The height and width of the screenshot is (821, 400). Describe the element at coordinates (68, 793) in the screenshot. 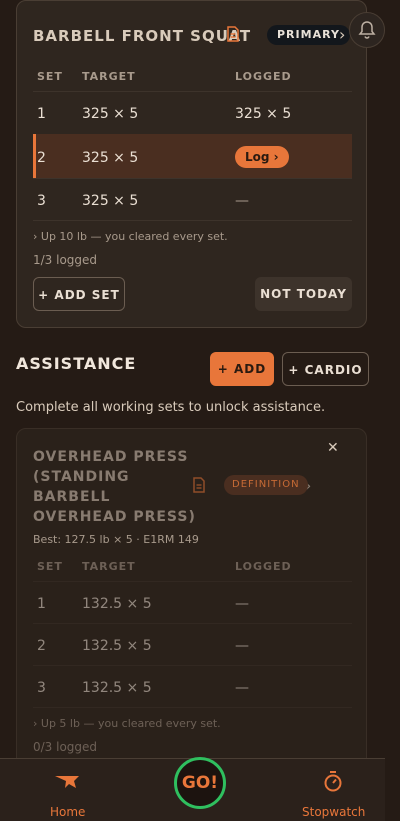

I see `tab-home: Home` at that location.